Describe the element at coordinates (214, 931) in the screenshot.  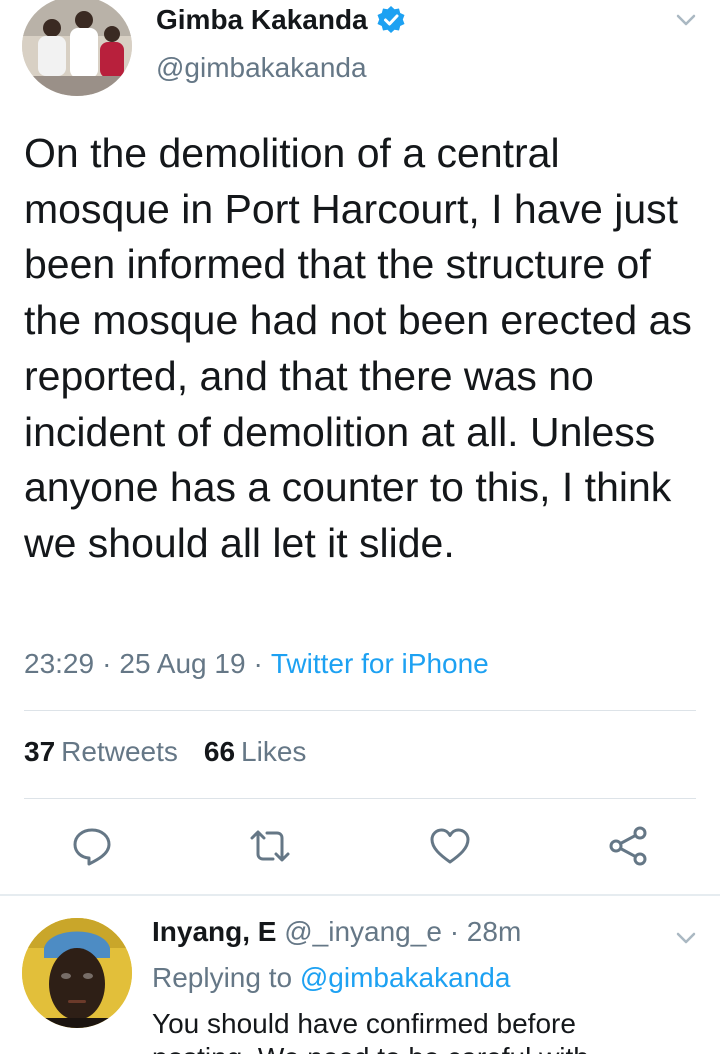
I see `reply-author-name: Inyang, E` at that location.